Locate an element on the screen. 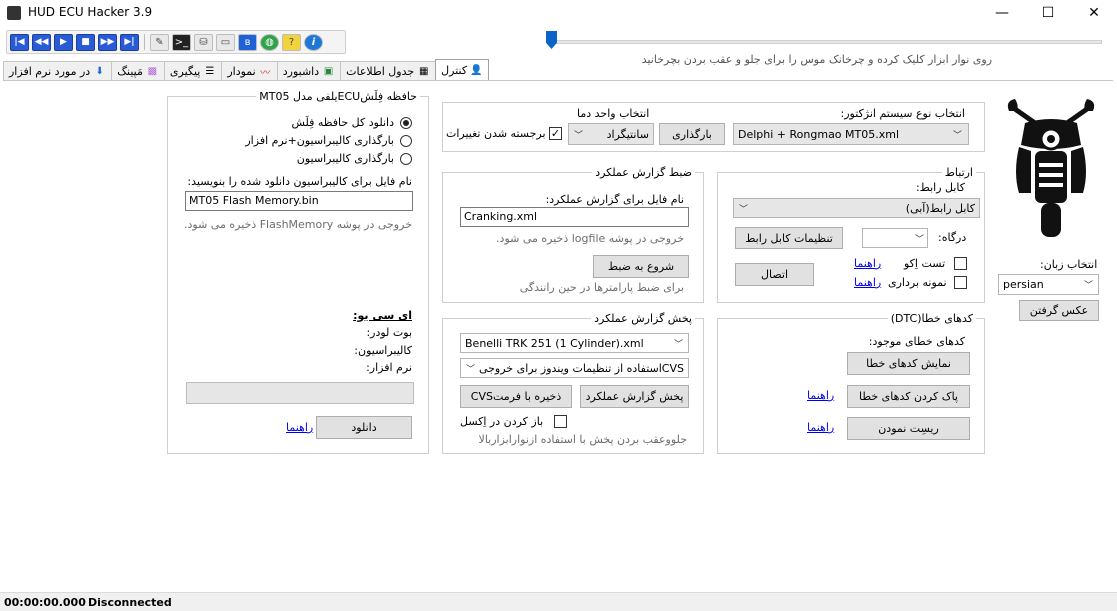 Image resolution: width=1117 pixels, height=611 pixels. option-full-radio is located at coordinates (406, 123).